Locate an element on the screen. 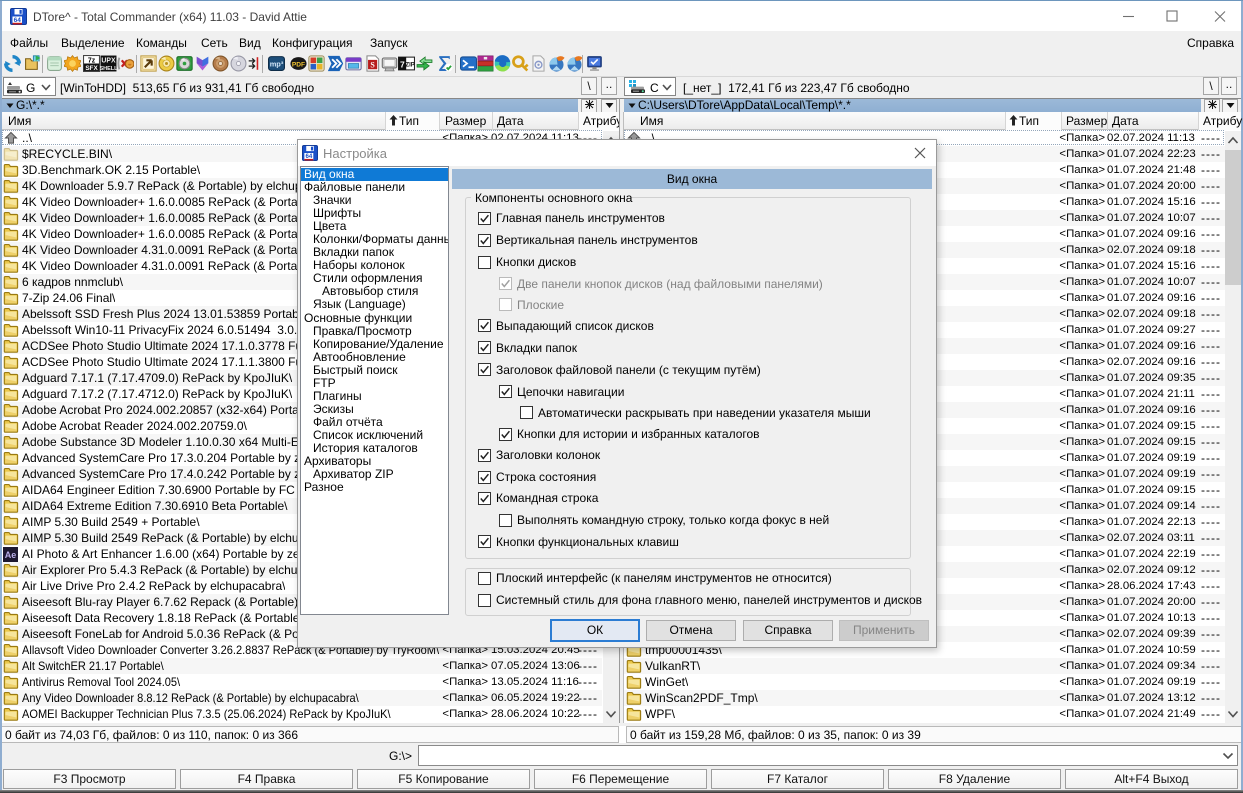 The width and height of the screenshot is (1243, 793). svg-text: UPX is located at coordinates (108, 61).